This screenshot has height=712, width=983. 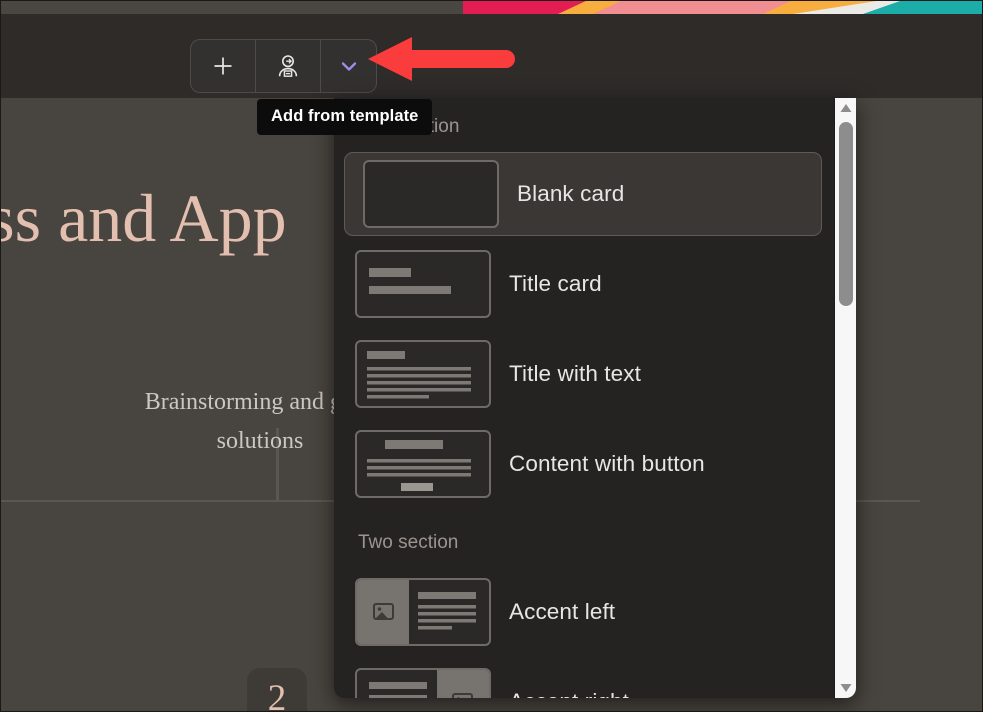 I want to click on panel-scrollbar, so click(x=845, y=398).